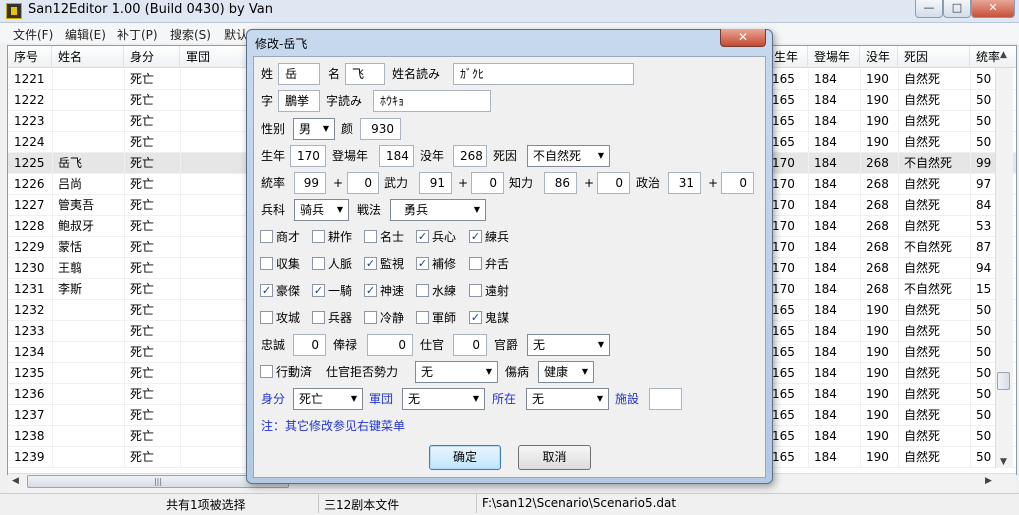  What do you see at coordinates (684, 183) in the screenshot?
I see `politics-input: 31` at bounding box center [684, 183].